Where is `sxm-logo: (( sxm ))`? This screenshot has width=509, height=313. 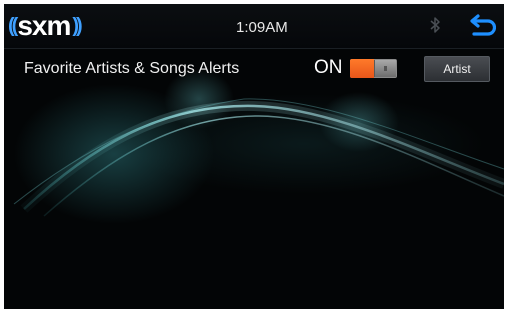 sxm-logo: (( sxm )) is located at coordinates (45, 25).